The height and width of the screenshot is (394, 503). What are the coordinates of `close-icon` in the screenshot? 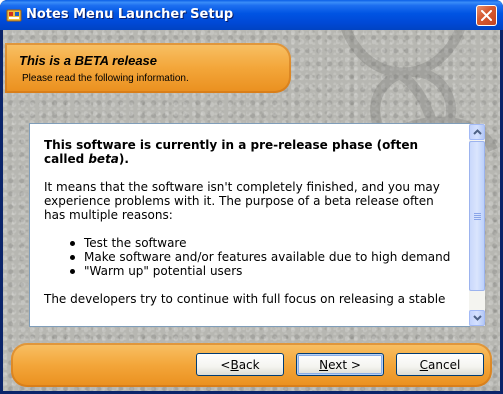 It's located at (486, 15).